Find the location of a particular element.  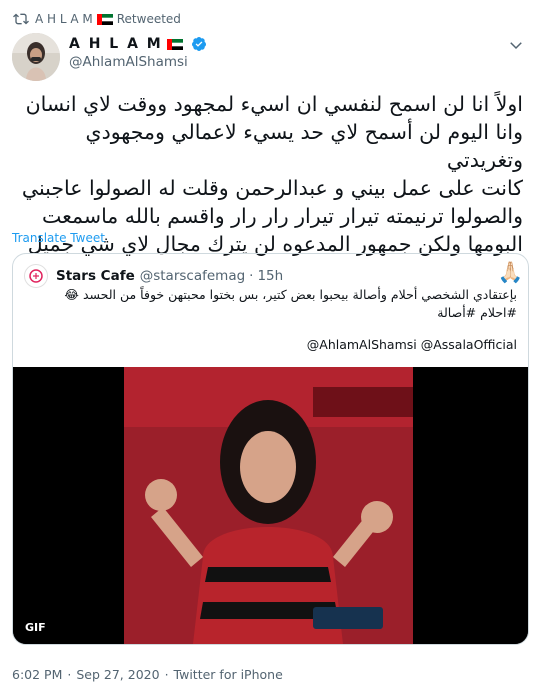

chevron-down-icon is located at coordinates (516, 45).